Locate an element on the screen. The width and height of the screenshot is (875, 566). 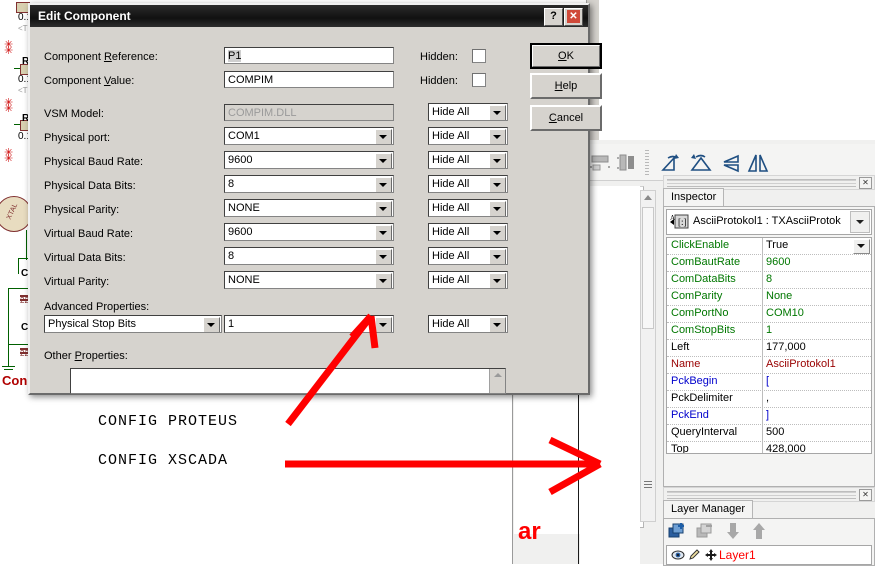
inspector-property-value: ] is located at coordinates (815, 415).